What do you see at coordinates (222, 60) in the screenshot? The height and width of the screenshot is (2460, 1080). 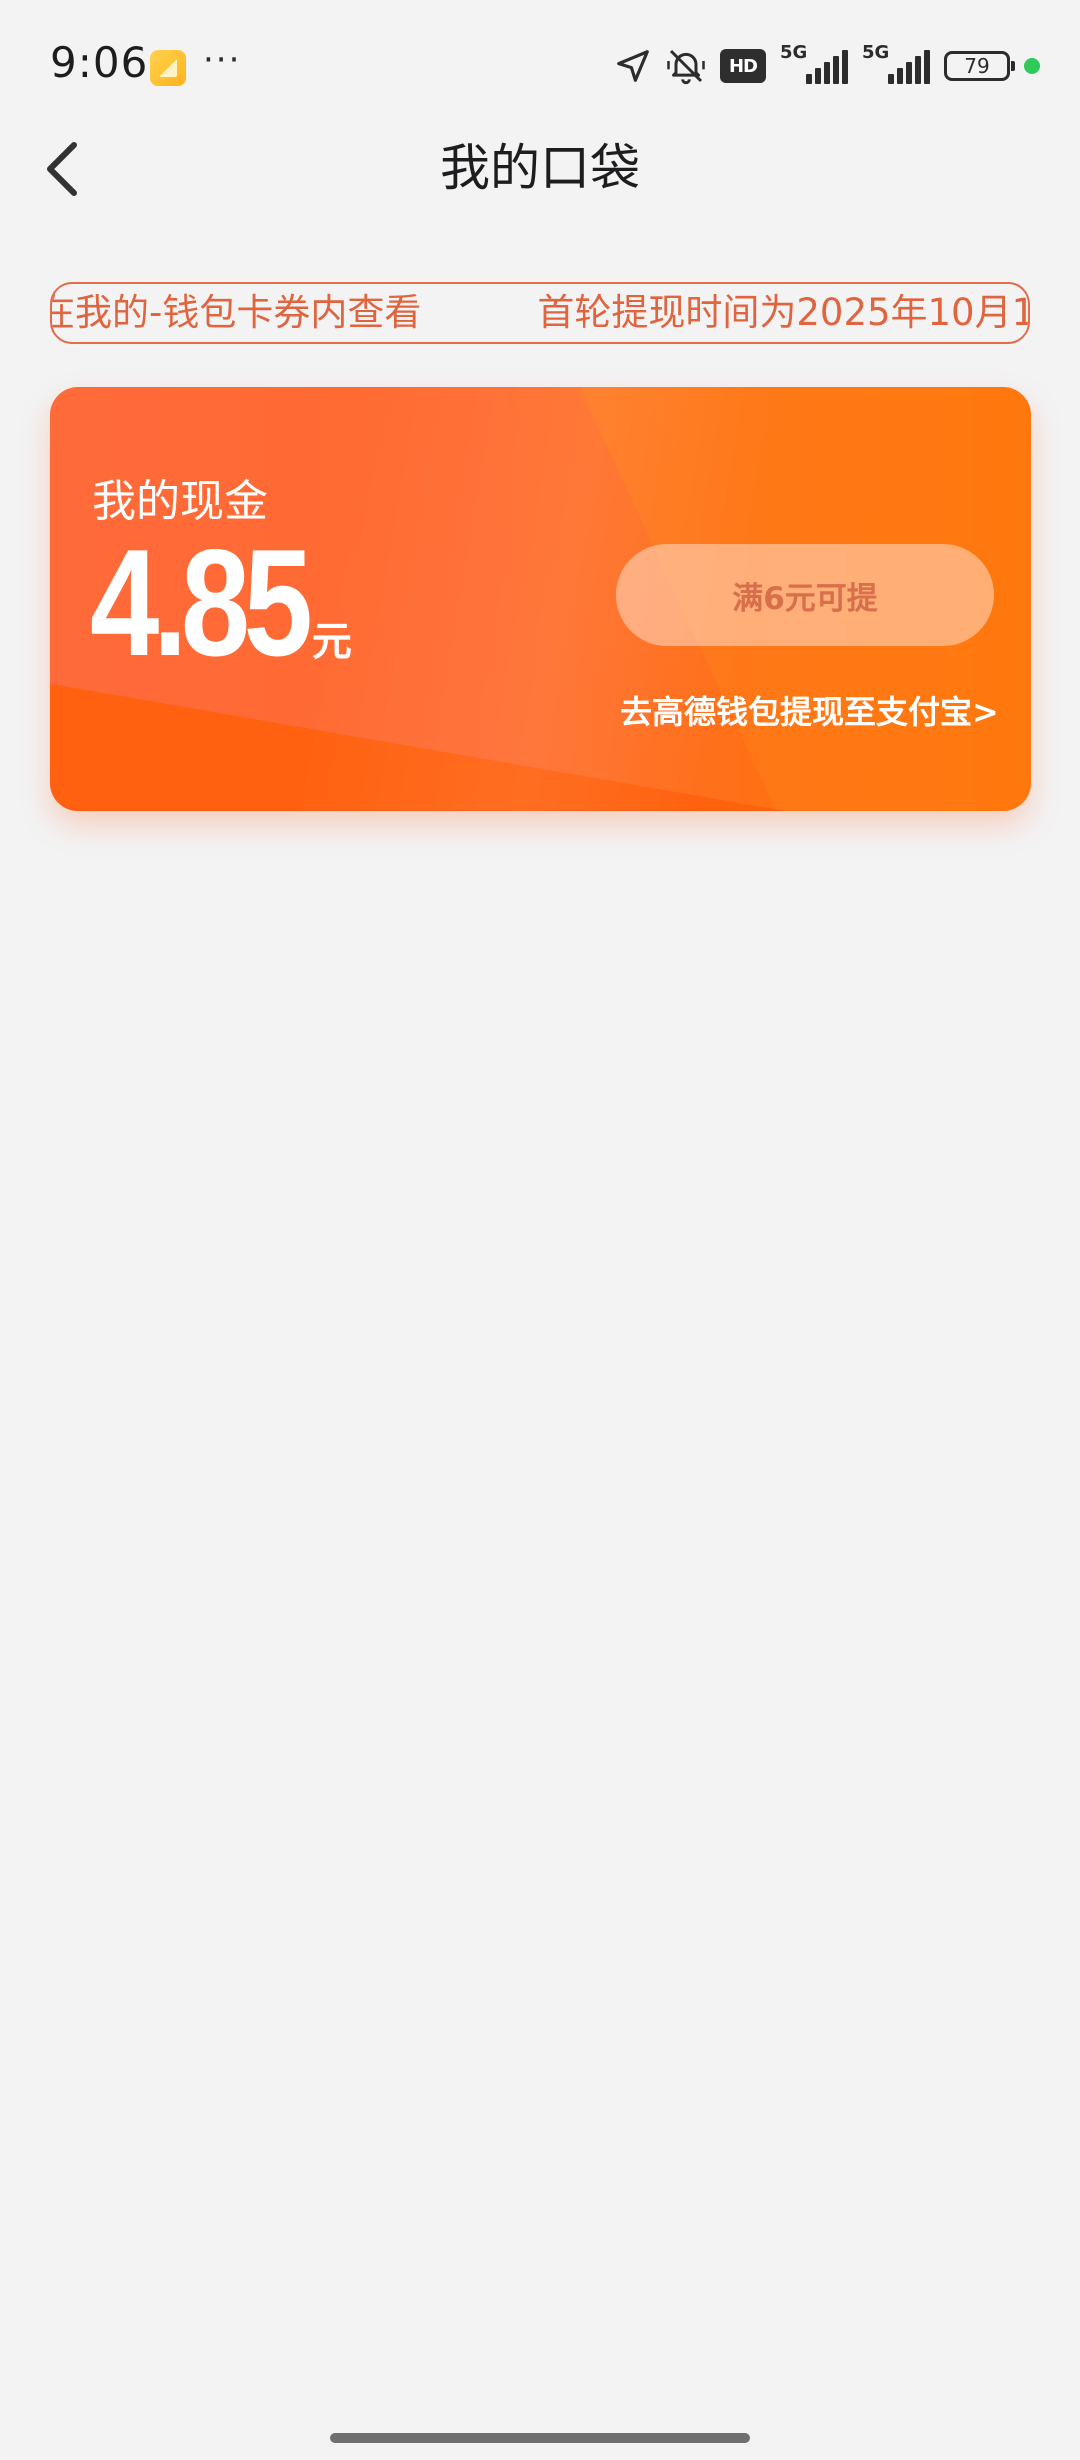 I see `more-notifications-icon: ···` at bounding box center [222, 60].